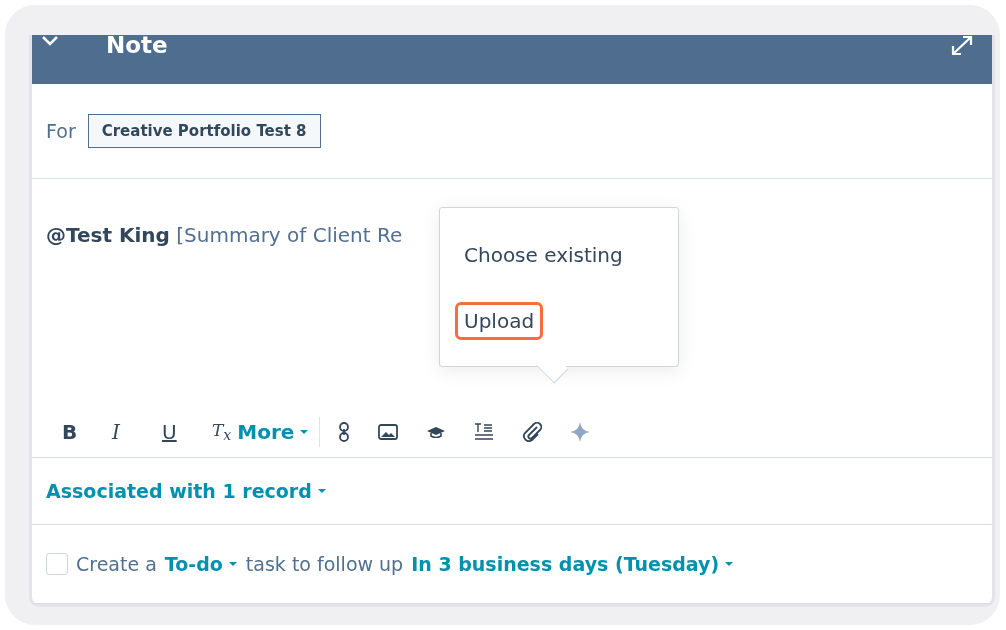  I want to click on italic-button: I, so click(129, 432).